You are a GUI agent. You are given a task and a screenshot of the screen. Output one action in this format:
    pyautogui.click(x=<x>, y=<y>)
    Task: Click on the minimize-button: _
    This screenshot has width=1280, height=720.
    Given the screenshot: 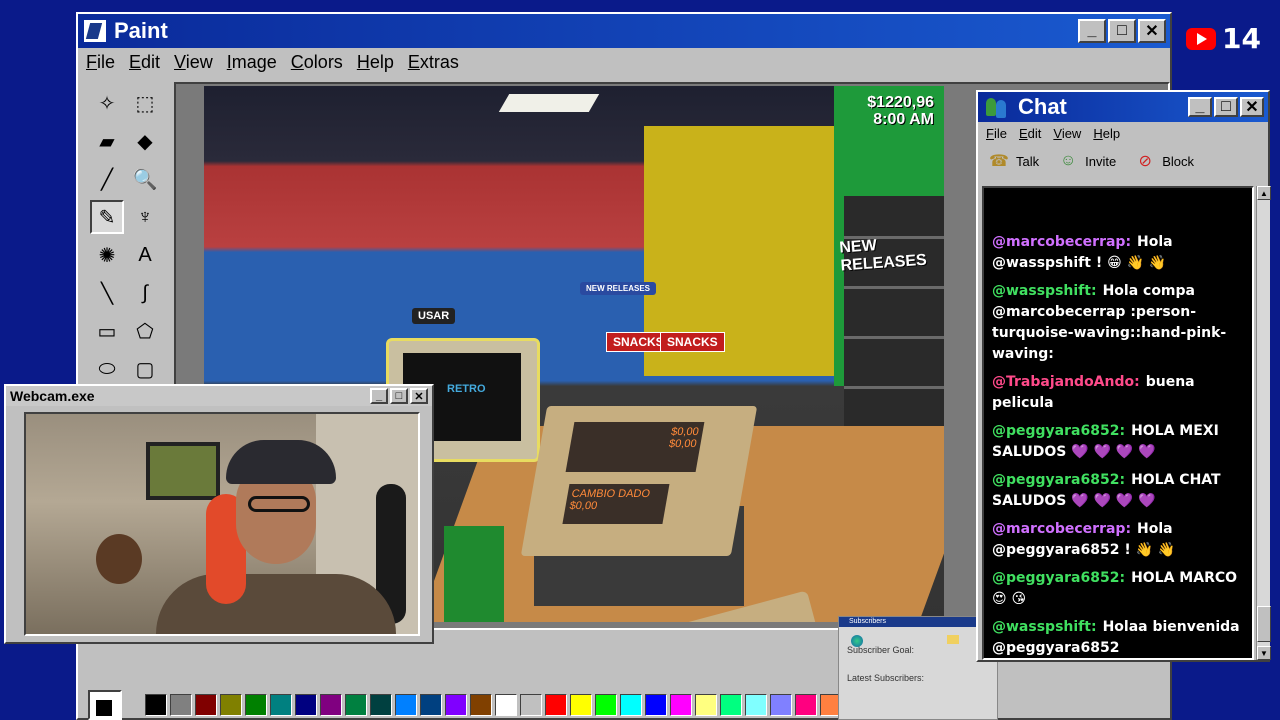 What is the action you would take?
    pyautogui.click(x=1092, y=31)
    